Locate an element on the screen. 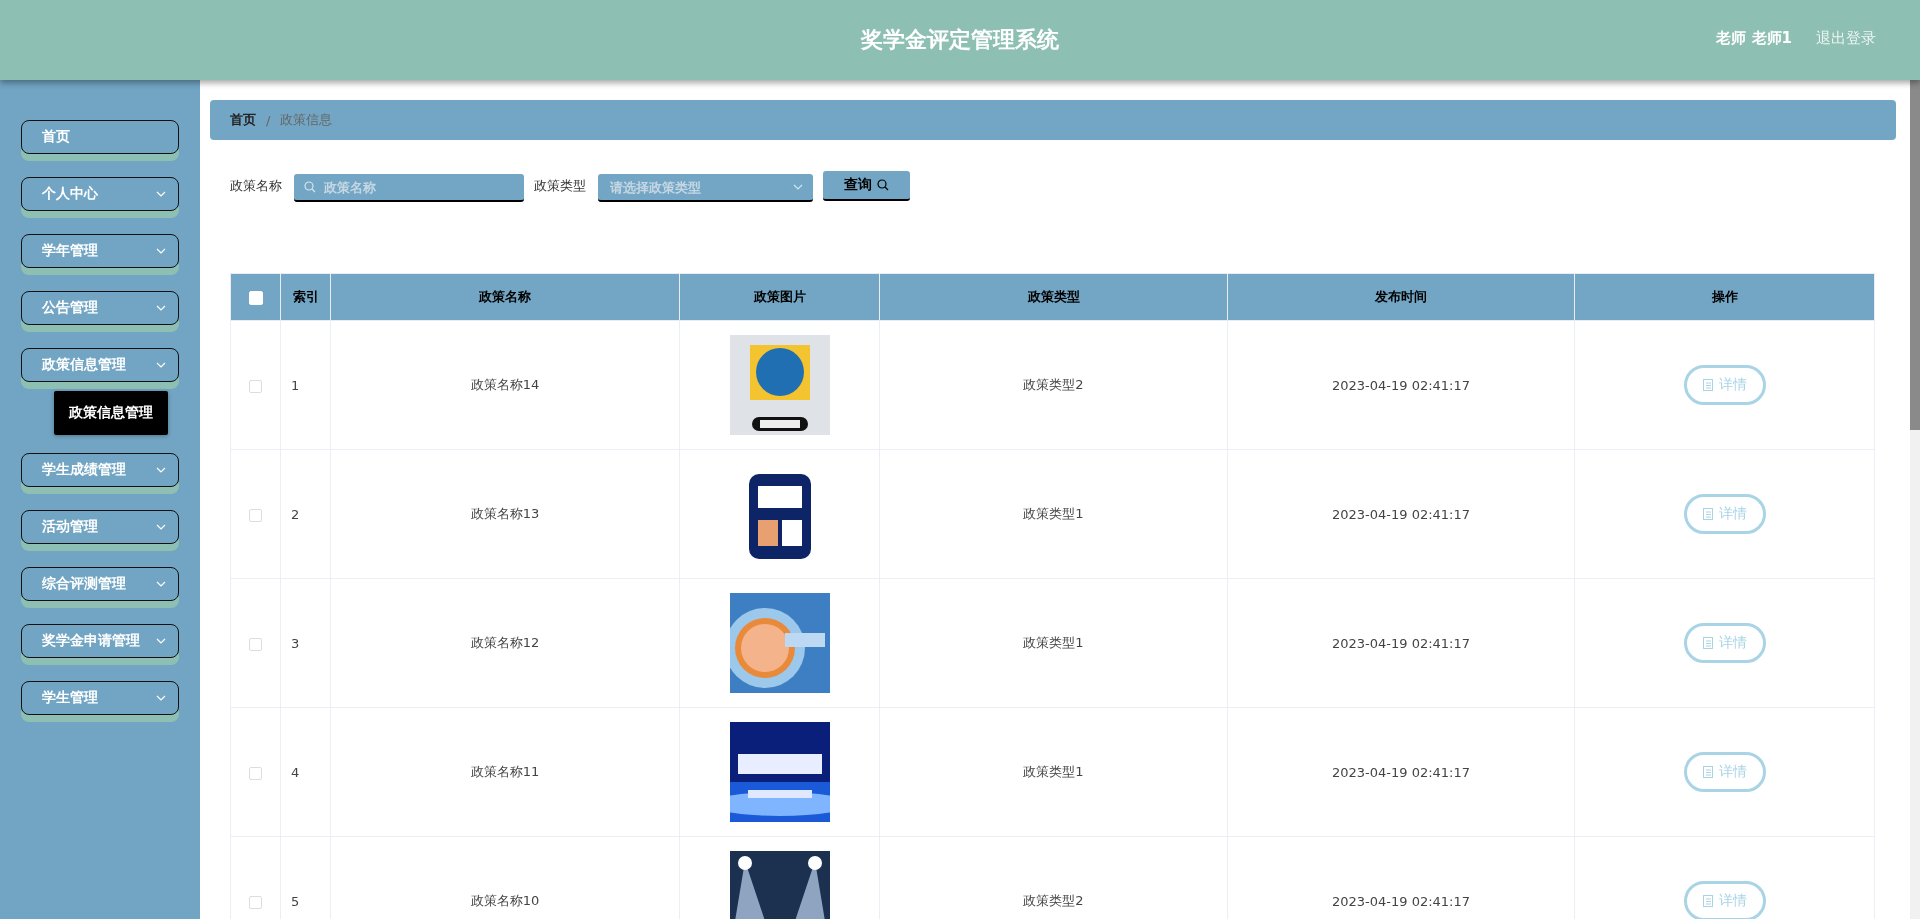 The image size is (1920, 919). field-label: 政策类型 is located at coordinates (560, 186).